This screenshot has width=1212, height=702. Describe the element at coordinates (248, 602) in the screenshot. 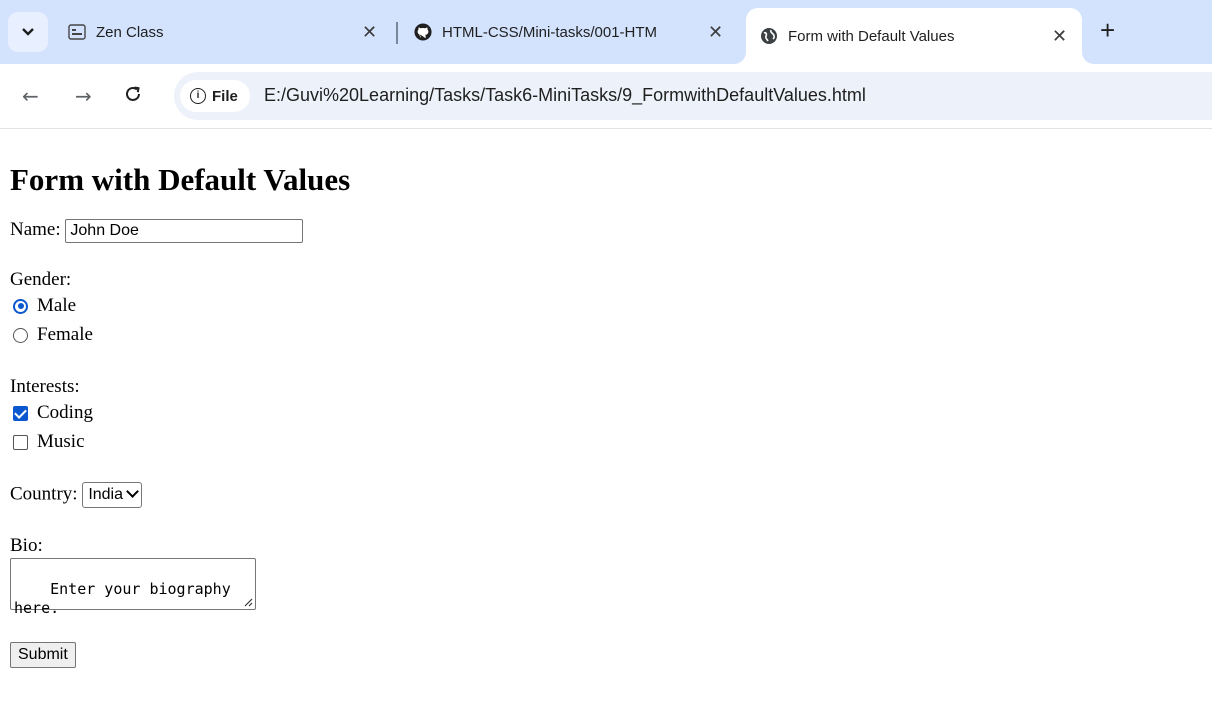

I see `resize-grip-icon` at that location.